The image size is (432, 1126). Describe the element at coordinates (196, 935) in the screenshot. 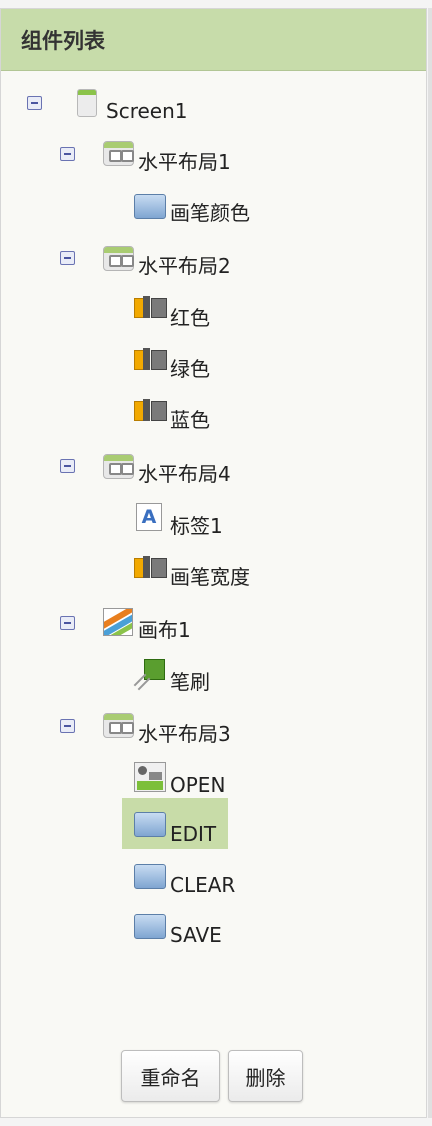

I see `tree-item-save: SAVE` at that location.